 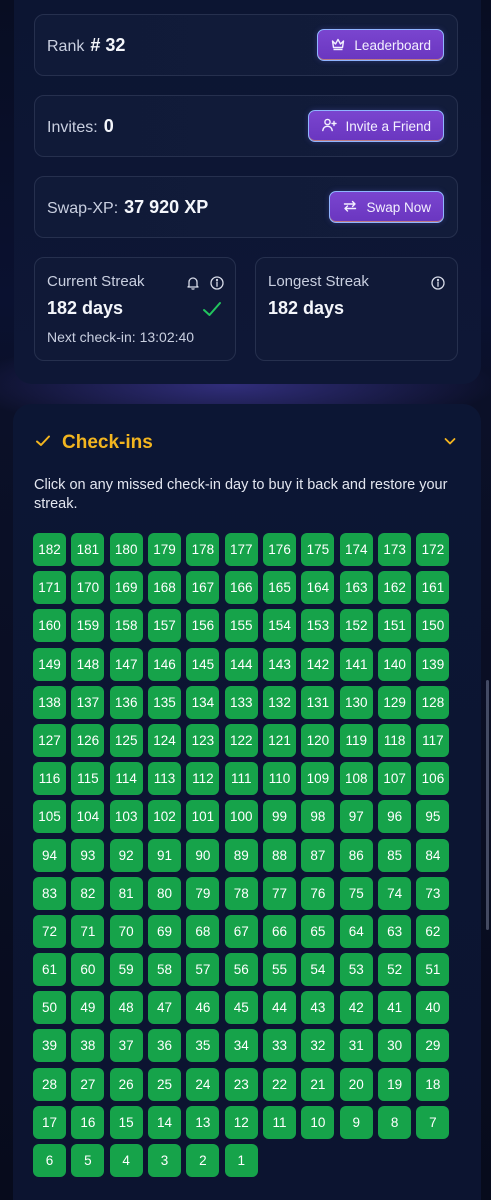 What do you see at coordinates (88, 626) in the screenshot?
I see `checkin-day: 159` at bounding box center [88, 626].